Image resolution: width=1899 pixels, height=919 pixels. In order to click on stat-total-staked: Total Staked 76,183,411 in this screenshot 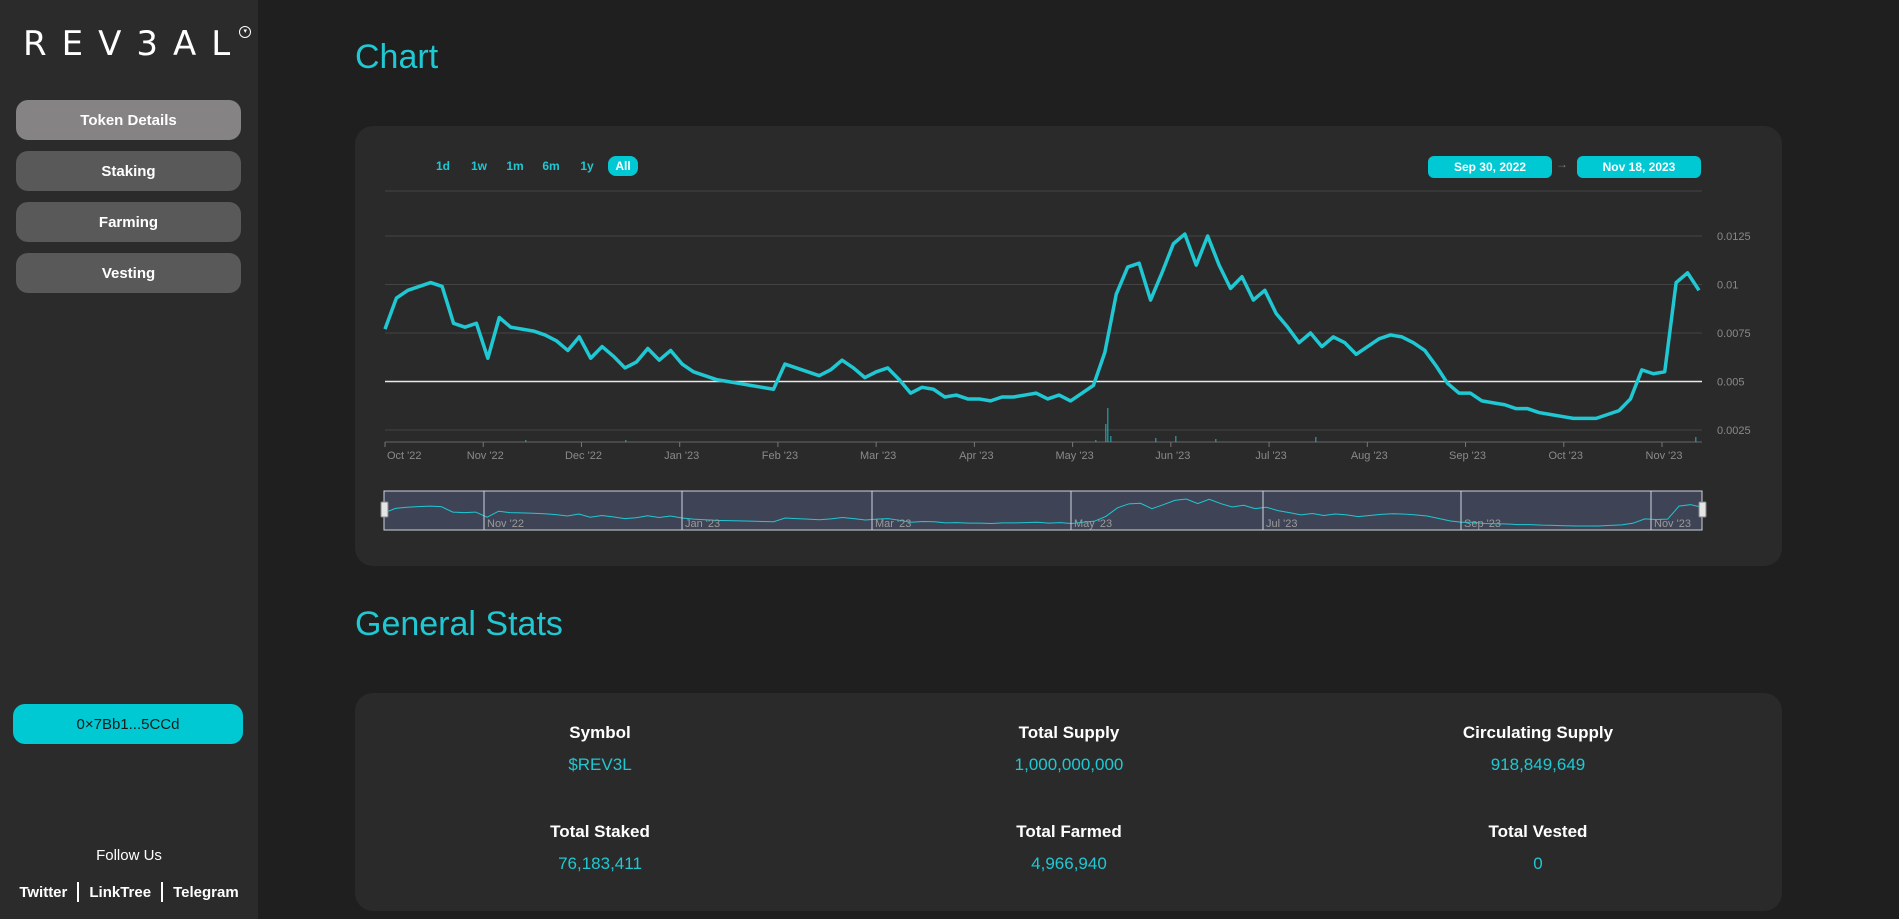, I will do `click(600, 848)`.